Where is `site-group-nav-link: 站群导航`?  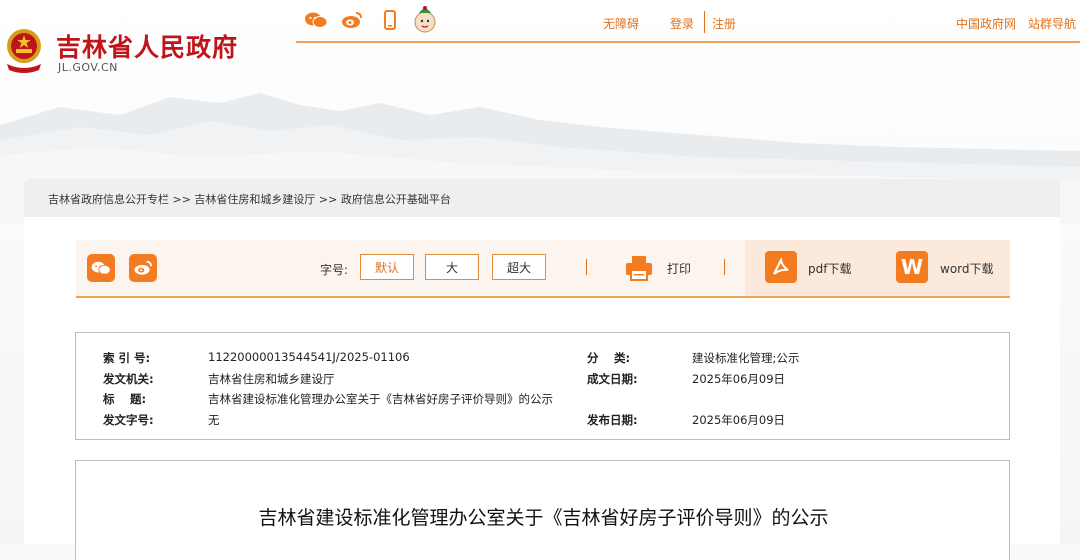 site-group-nav-link: 站群导航 is located at coordinates (1052, 23).